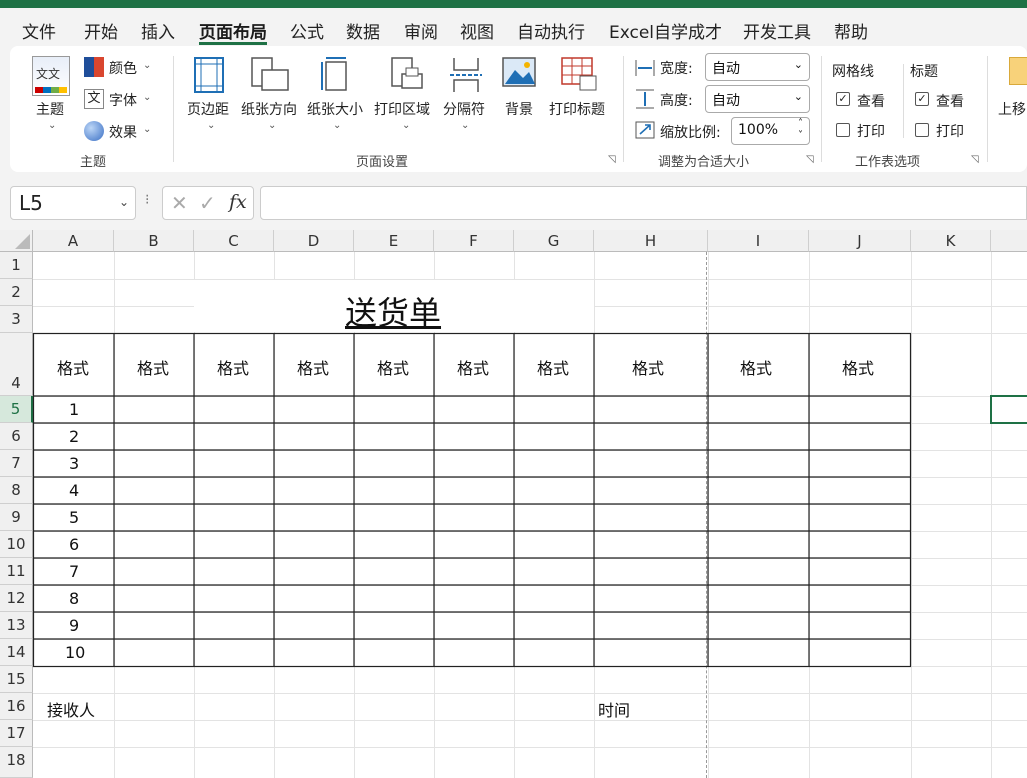  What do you see at coordinates (579, 74) in the screenshot?
I see `print-titles-icon` at bounding box center [579, 74].